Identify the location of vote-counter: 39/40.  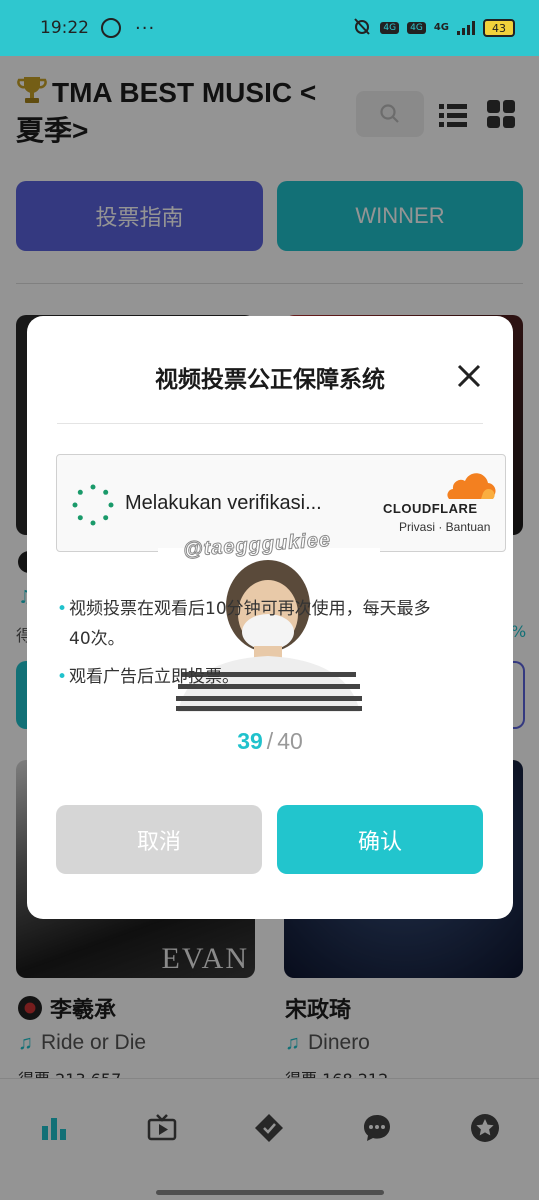
(270, 741).